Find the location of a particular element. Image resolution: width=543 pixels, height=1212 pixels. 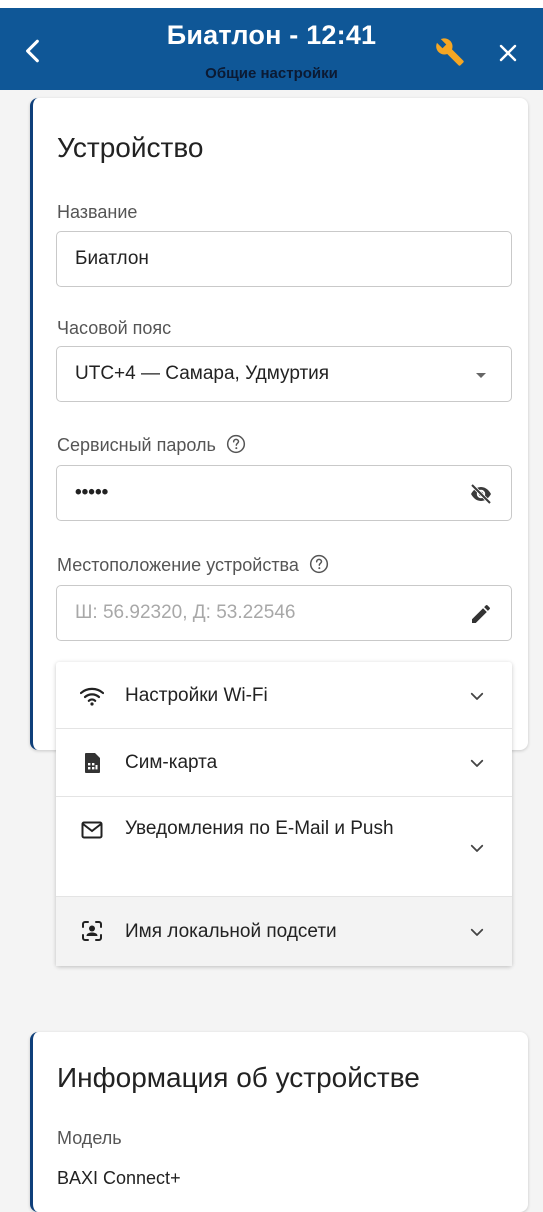

local-network-icon is located at coordinates (92, 931).